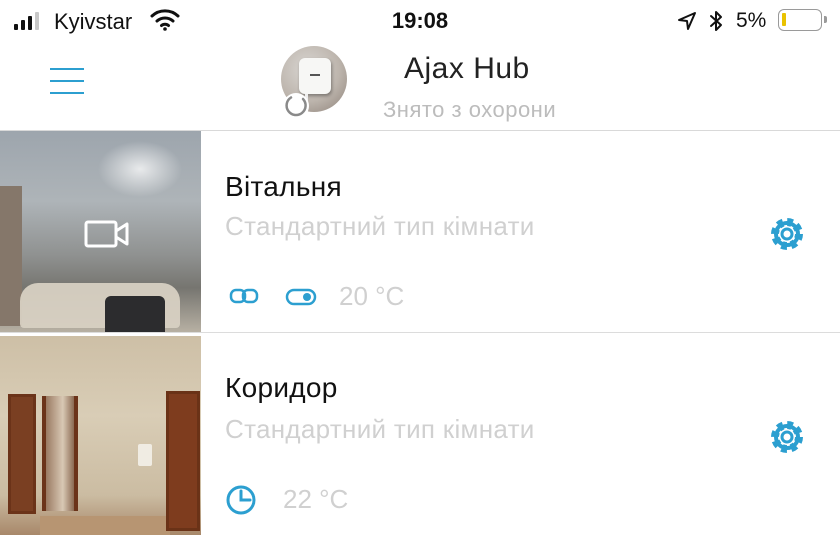  What do you see at coordinates (281, 387) in the screenshot?
I see `room-name: Коридор` at bounding box center [281, 387].